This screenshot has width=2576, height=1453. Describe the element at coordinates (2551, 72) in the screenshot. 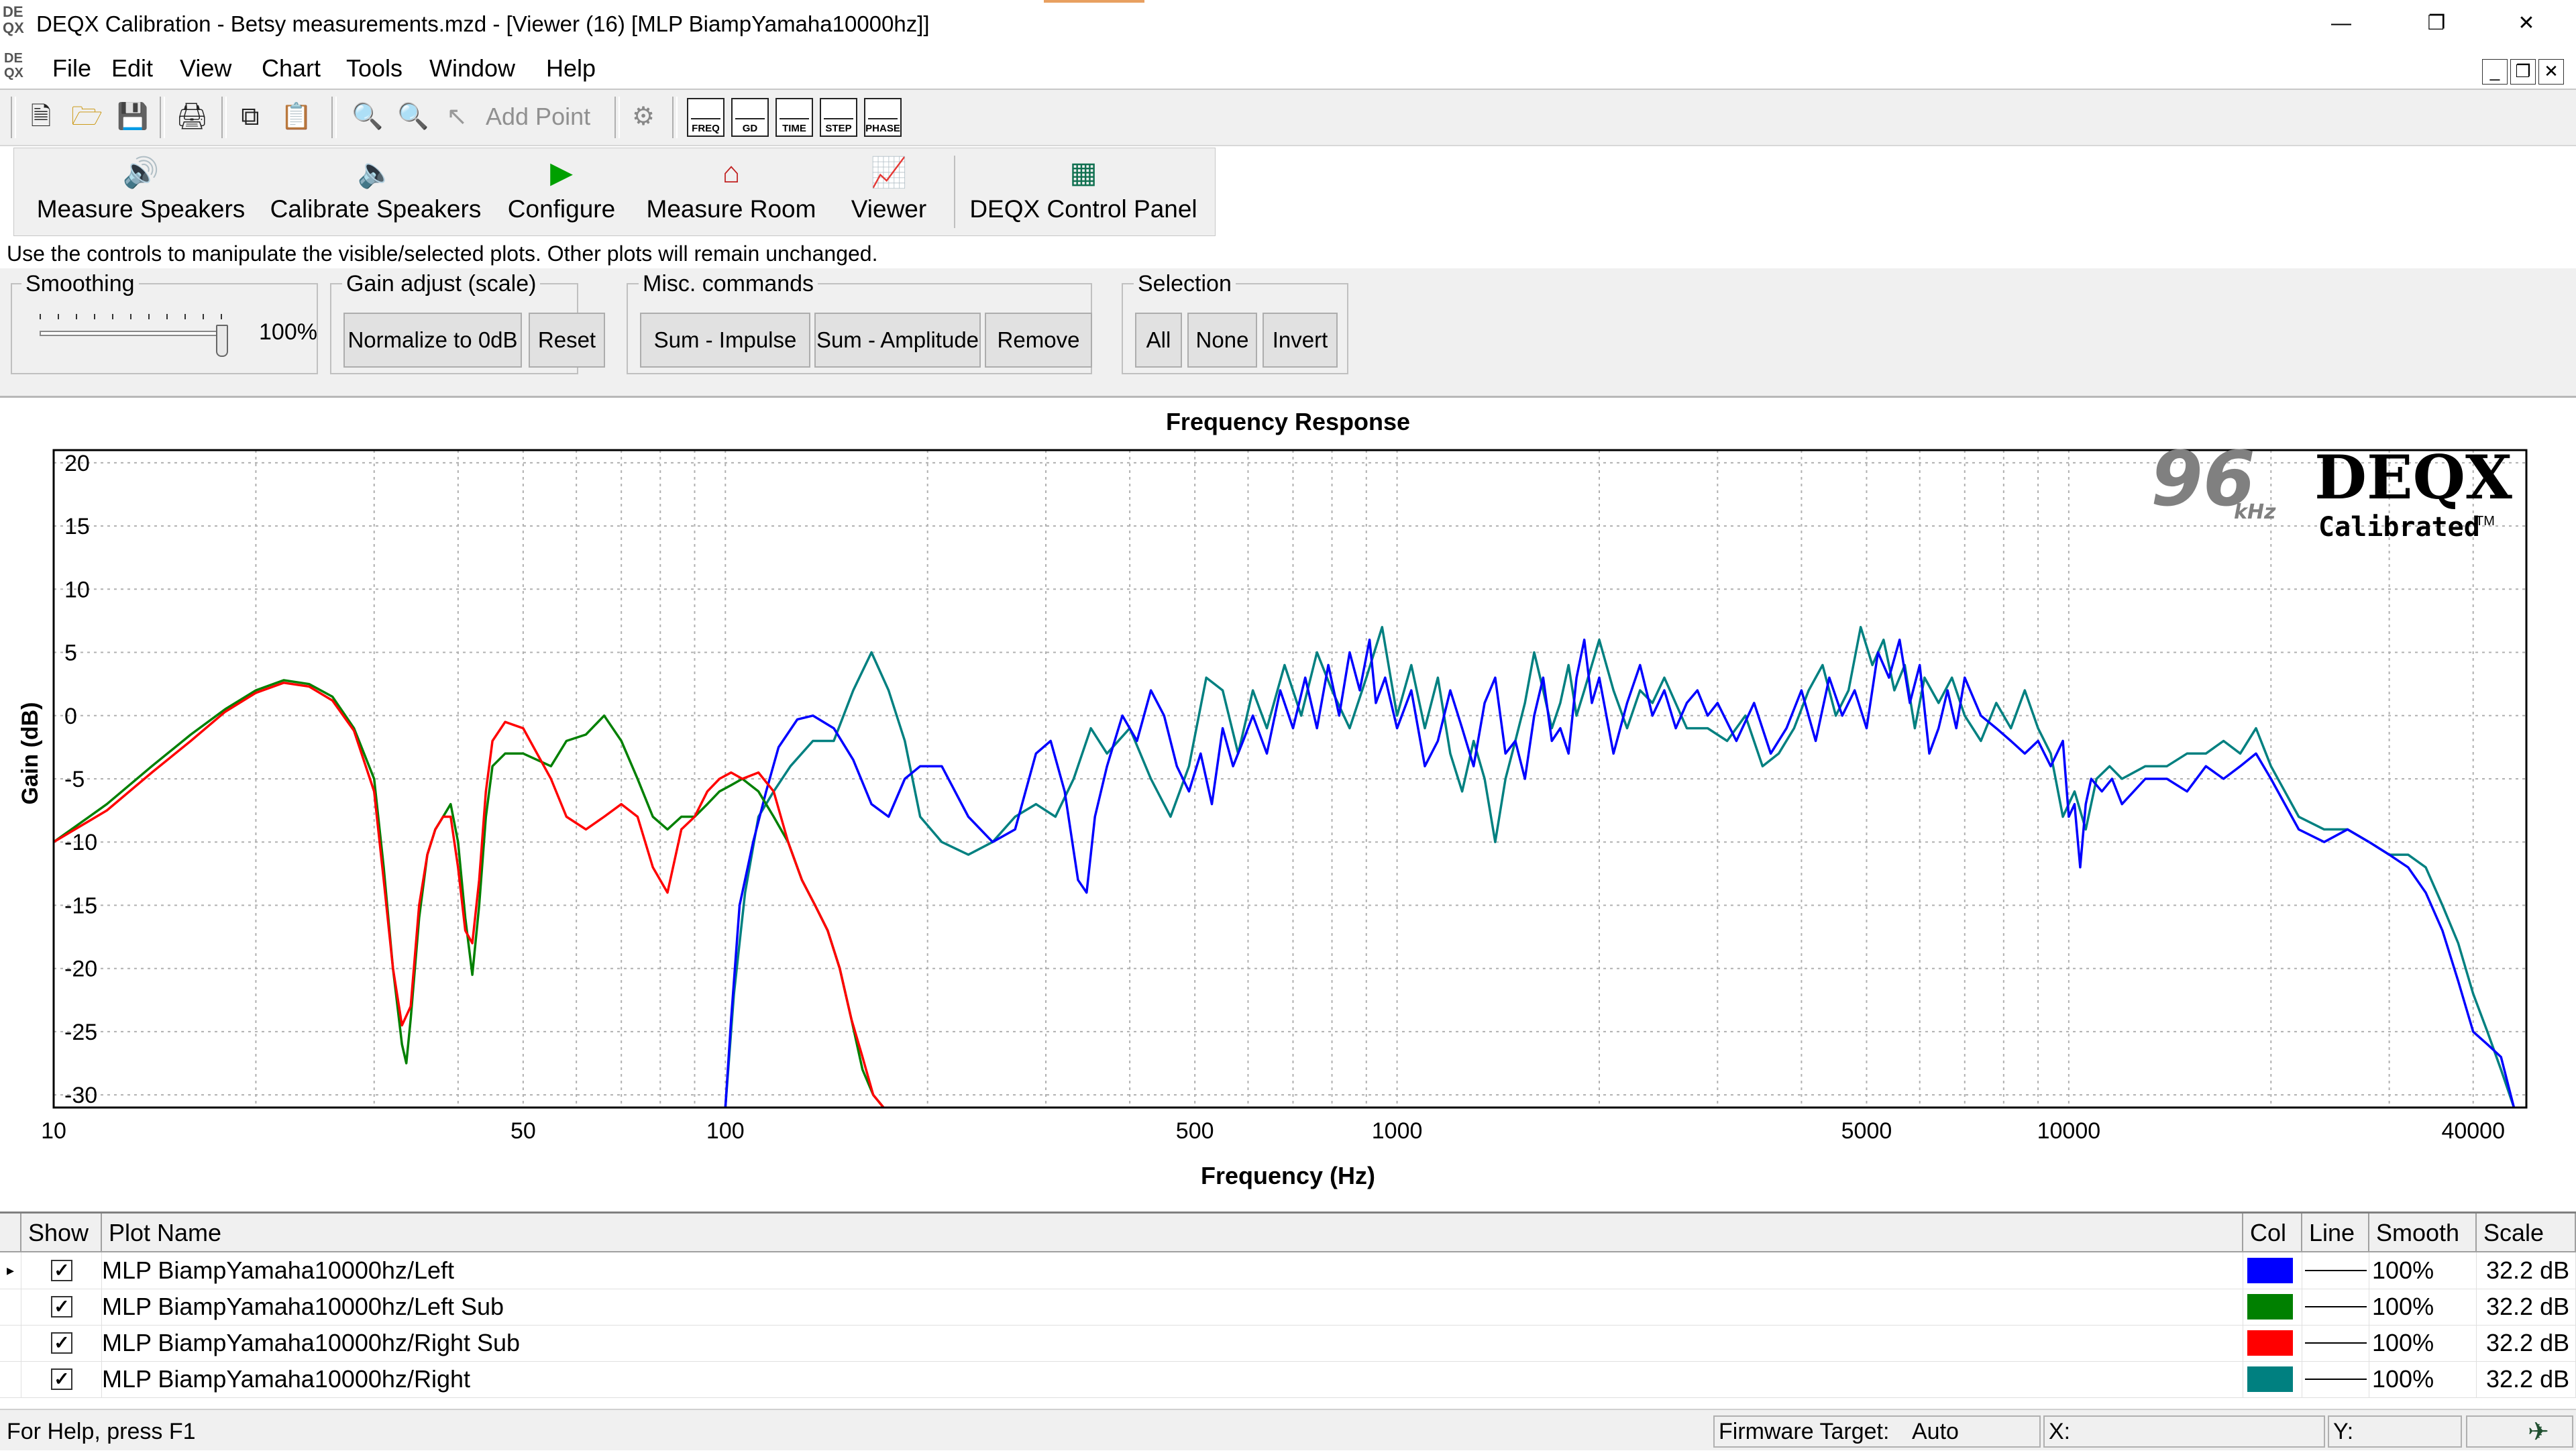

I see `mdi-close-button: ✕` at that location.